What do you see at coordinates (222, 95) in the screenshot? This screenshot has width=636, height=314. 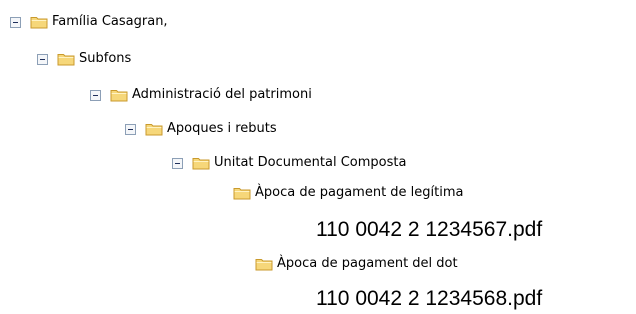 I see `node-label: Administració del patrimoni` at bounding box center [222, 95].